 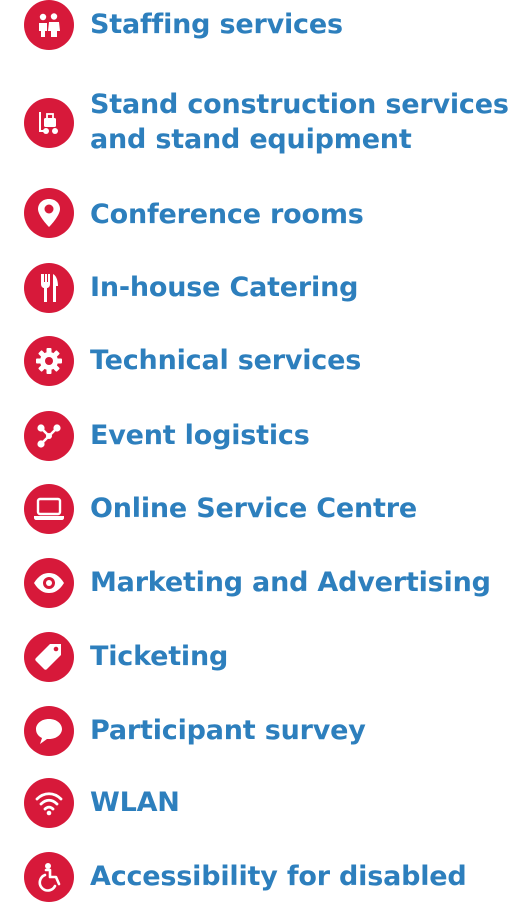 I want to click on service-link-staffing: Staffing services, so click(x=265, y=25).